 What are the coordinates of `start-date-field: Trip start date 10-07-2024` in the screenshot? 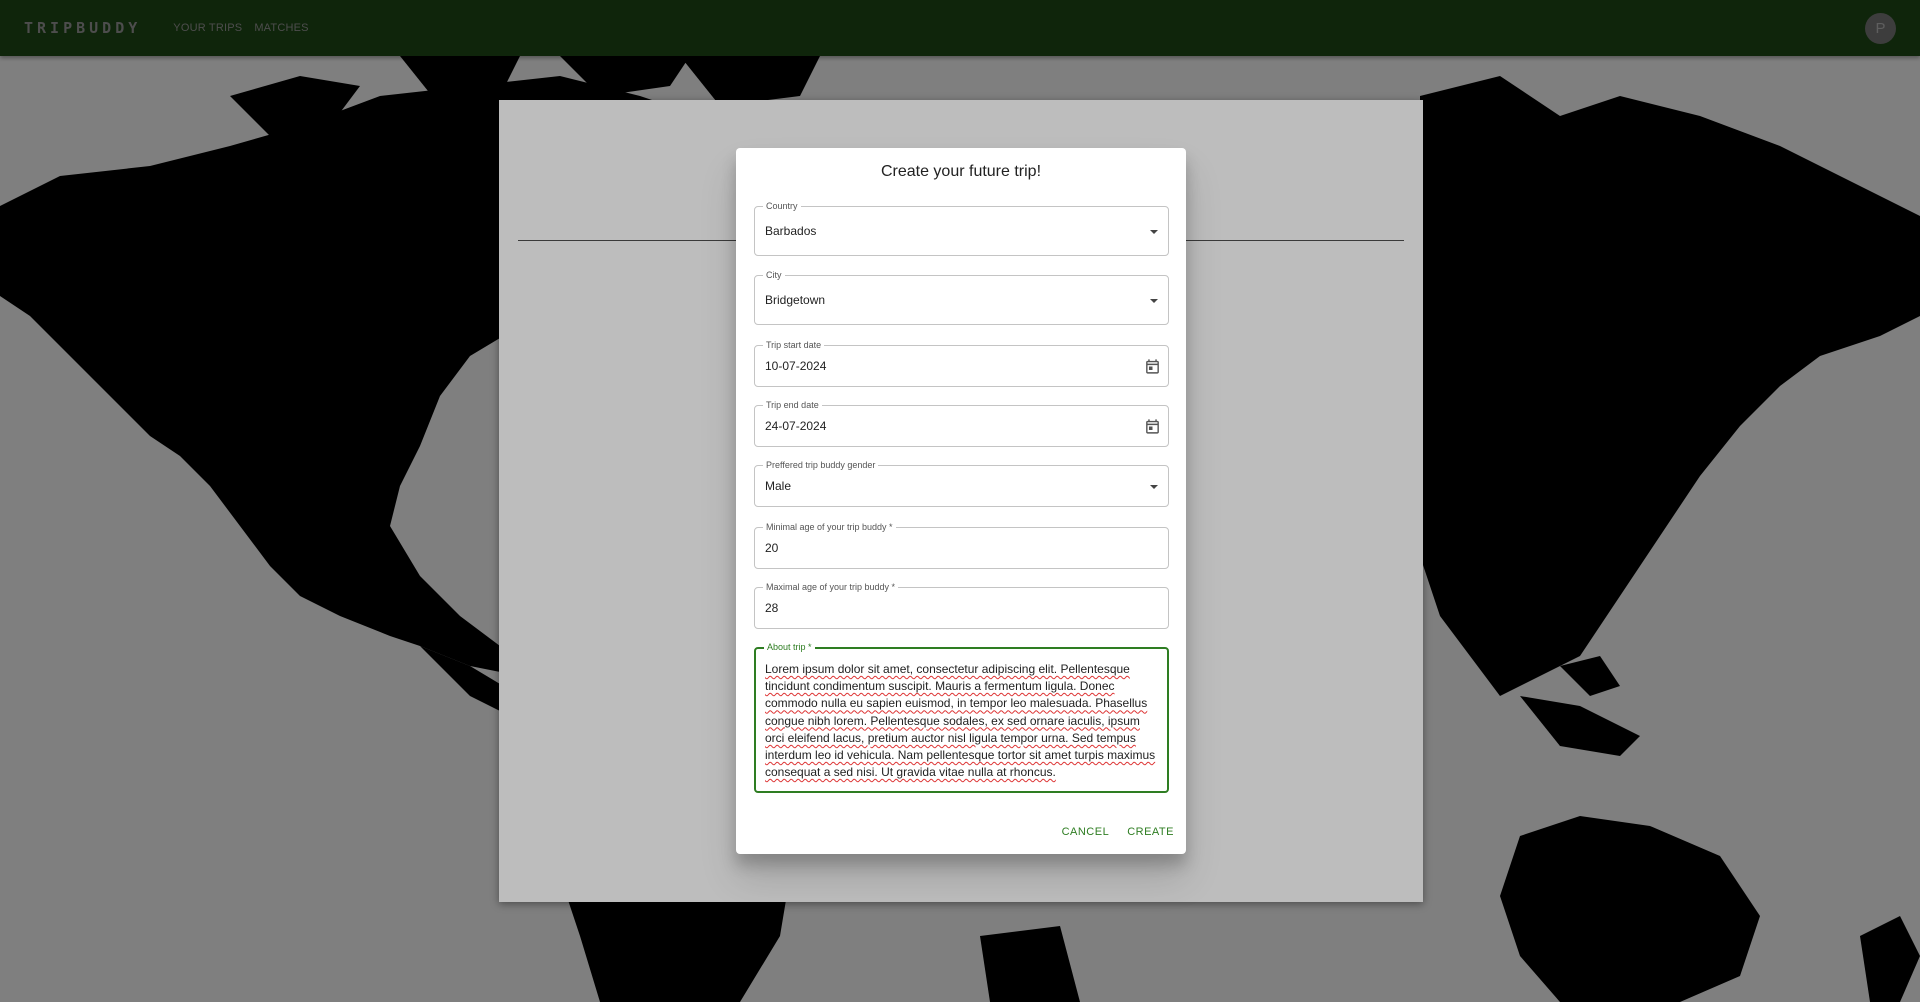 It's located at (961, 363).